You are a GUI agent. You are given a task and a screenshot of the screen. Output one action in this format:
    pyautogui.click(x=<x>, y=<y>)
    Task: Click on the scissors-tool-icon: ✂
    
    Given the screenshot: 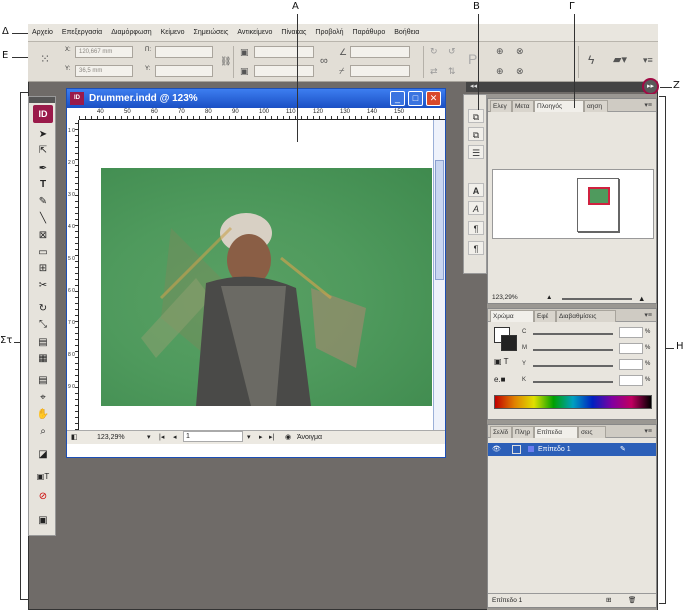 What is the action you would take?
    pyautogui.click(x=43, y=285)
    